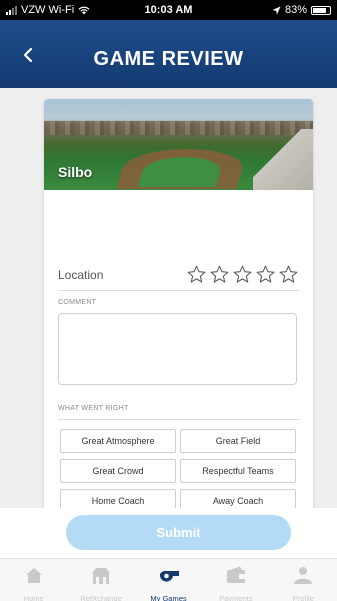  I want to click on tab-label: Profile, so click(303, 597).